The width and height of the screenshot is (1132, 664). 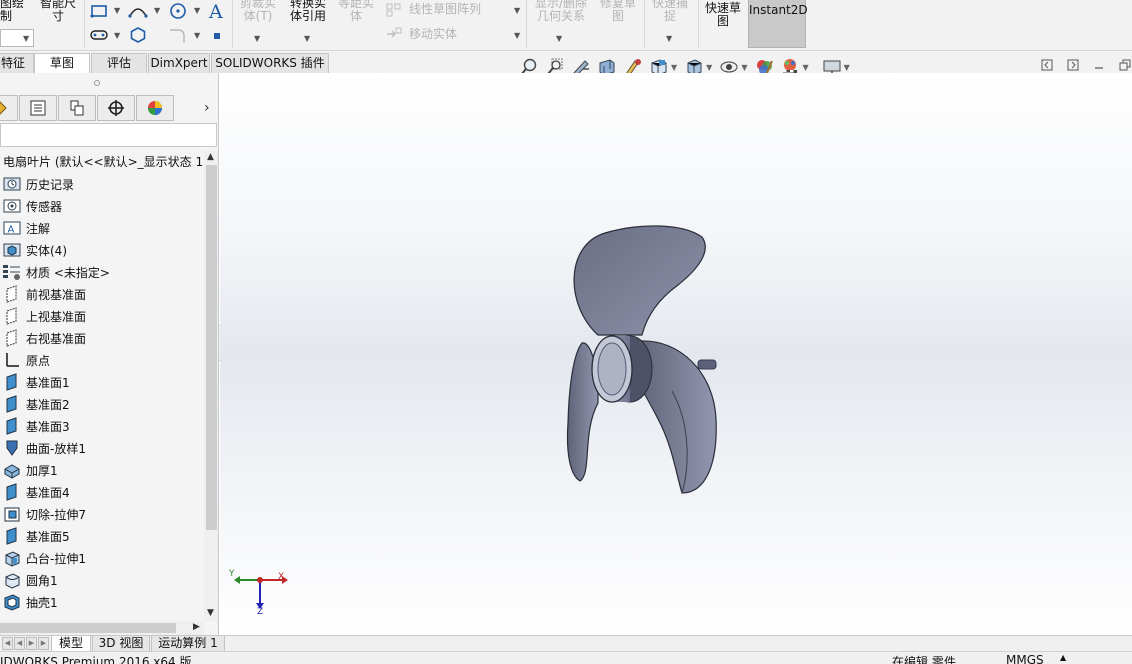 I want to click on tree-item: 加厚1, so click(x=30, y=470).